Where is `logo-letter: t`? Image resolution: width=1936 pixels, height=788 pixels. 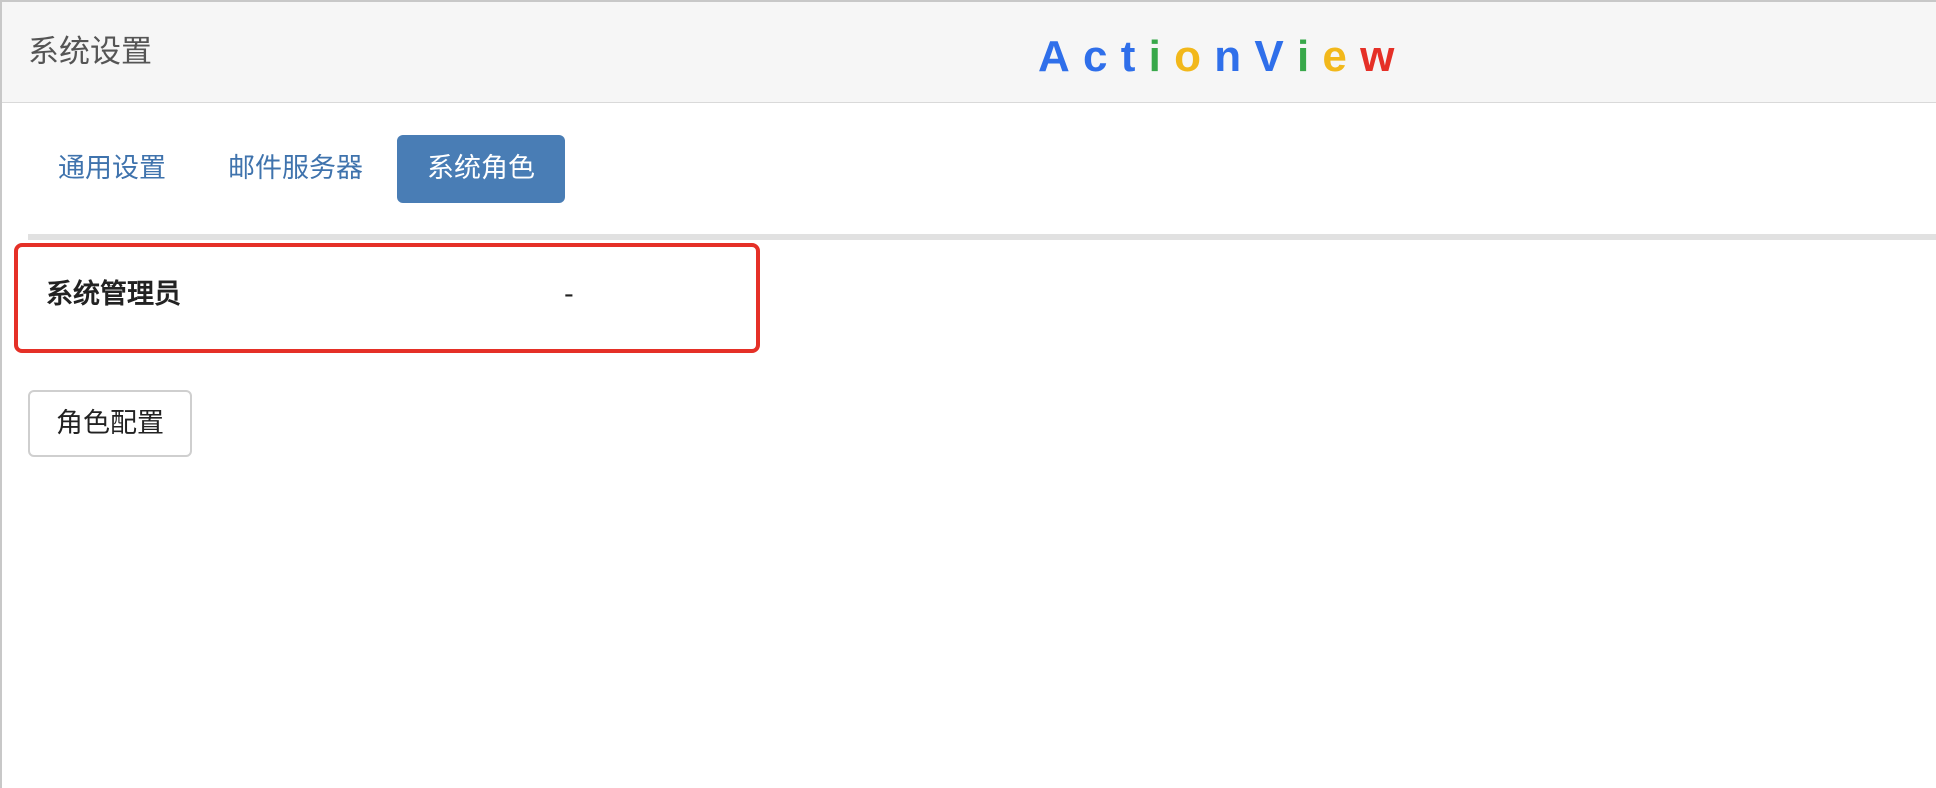 logo-letter: t is located at coordinates (1128, 56).